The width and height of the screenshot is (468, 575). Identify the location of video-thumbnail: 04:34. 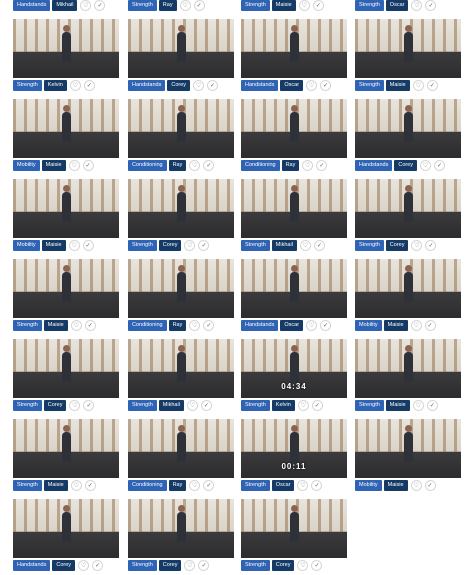
(294, 368).